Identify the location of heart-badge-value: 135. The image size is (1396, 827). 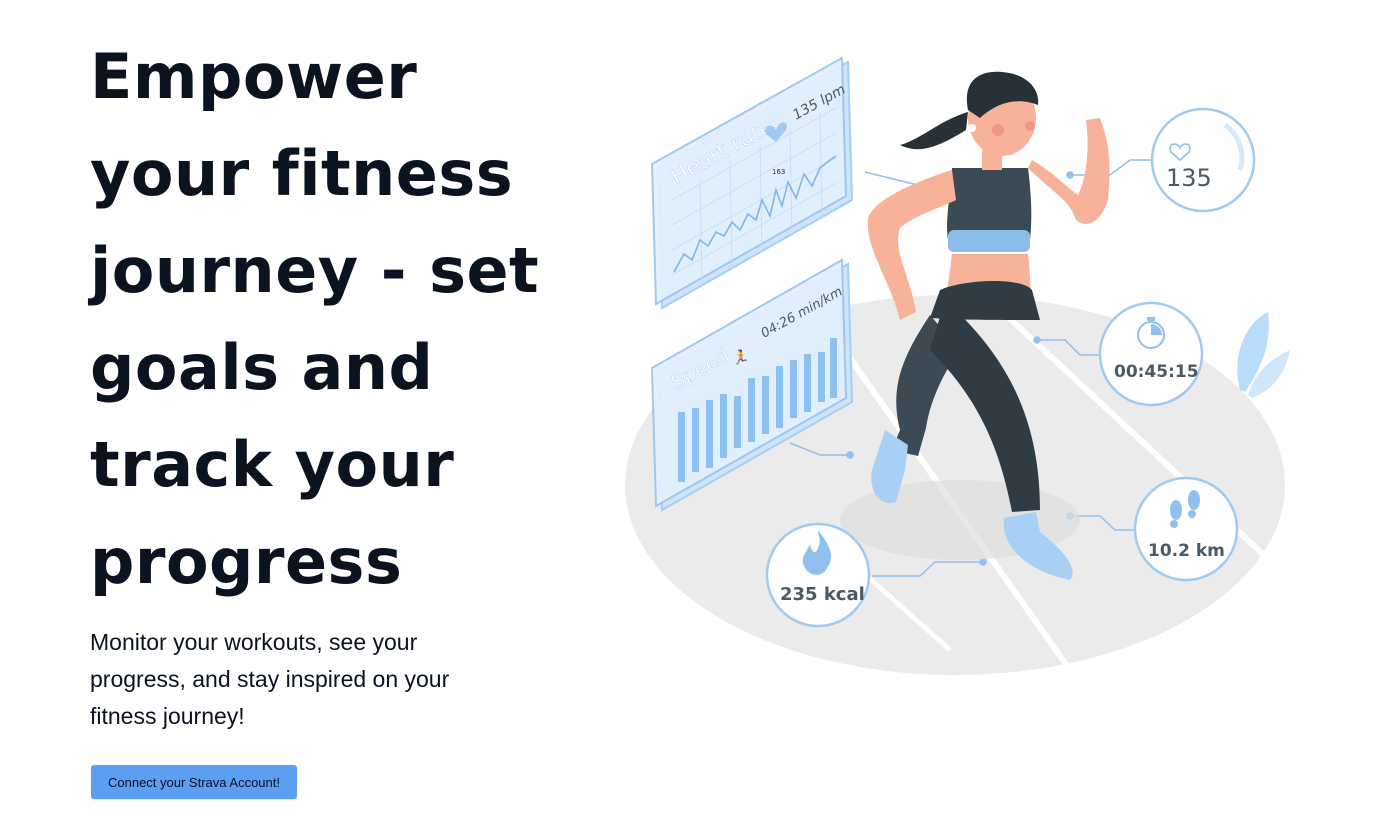
(1189, 178).